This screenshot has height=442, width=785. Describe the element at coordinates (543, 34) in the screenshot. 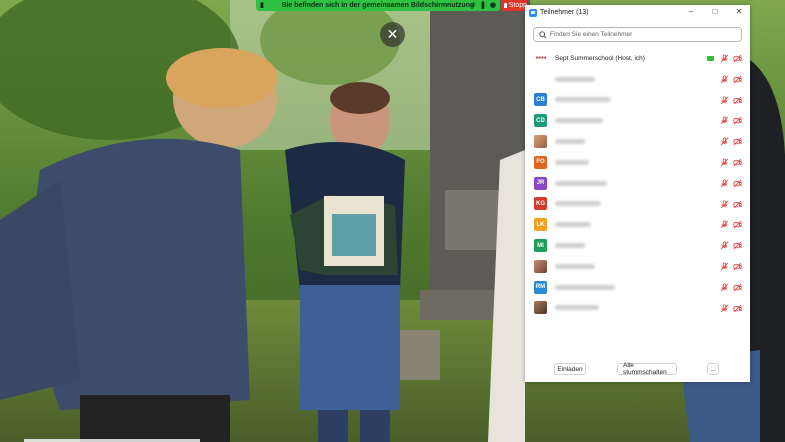

I see `search-icon` at that location.